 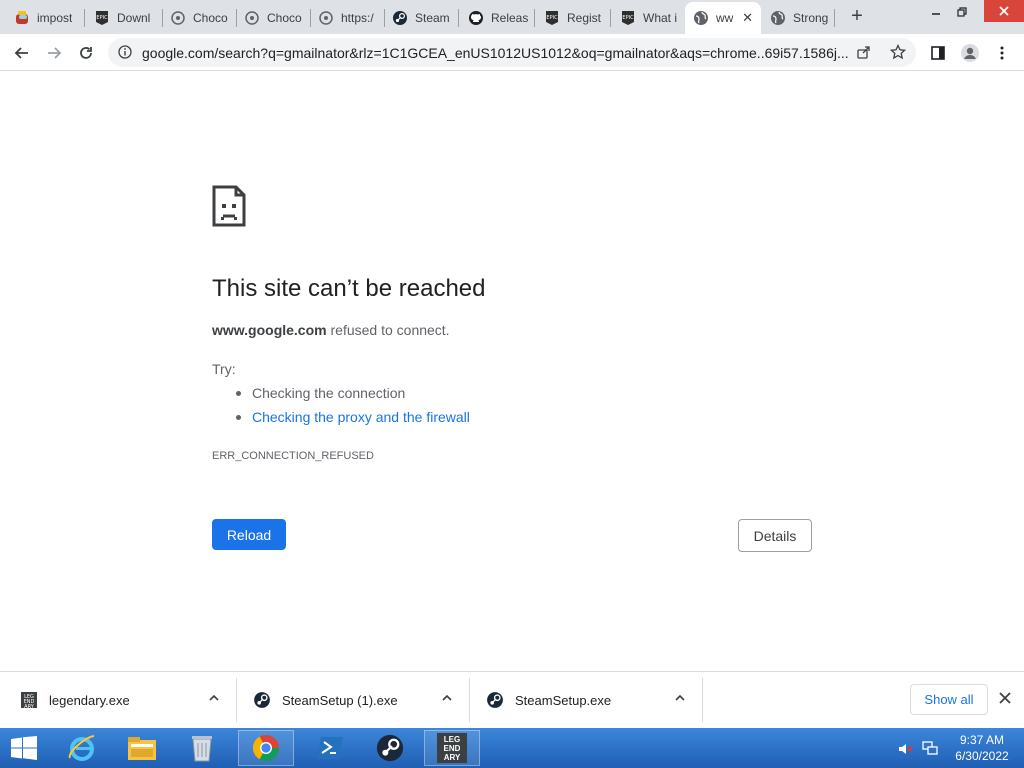 What do you see at coordinates (22, 18) in the screenshot?
I see `among-us-icon` at bounding box center [22, 18].